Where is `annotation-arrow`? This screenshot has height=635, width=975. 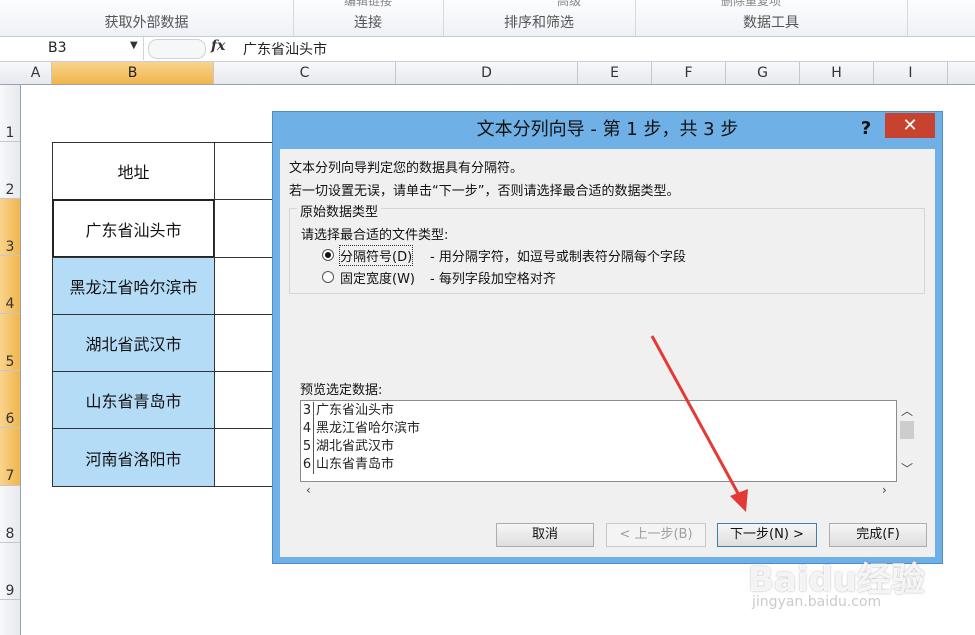 annotation-arrow is located at coordinates (699, 423).